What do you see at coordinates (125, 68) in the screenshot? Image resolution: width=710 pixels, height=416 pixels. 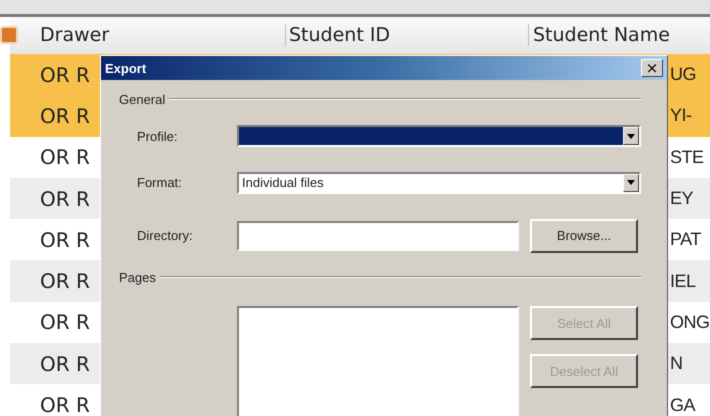 I see `dialog-title: Export` at bounding box center [125, 68].